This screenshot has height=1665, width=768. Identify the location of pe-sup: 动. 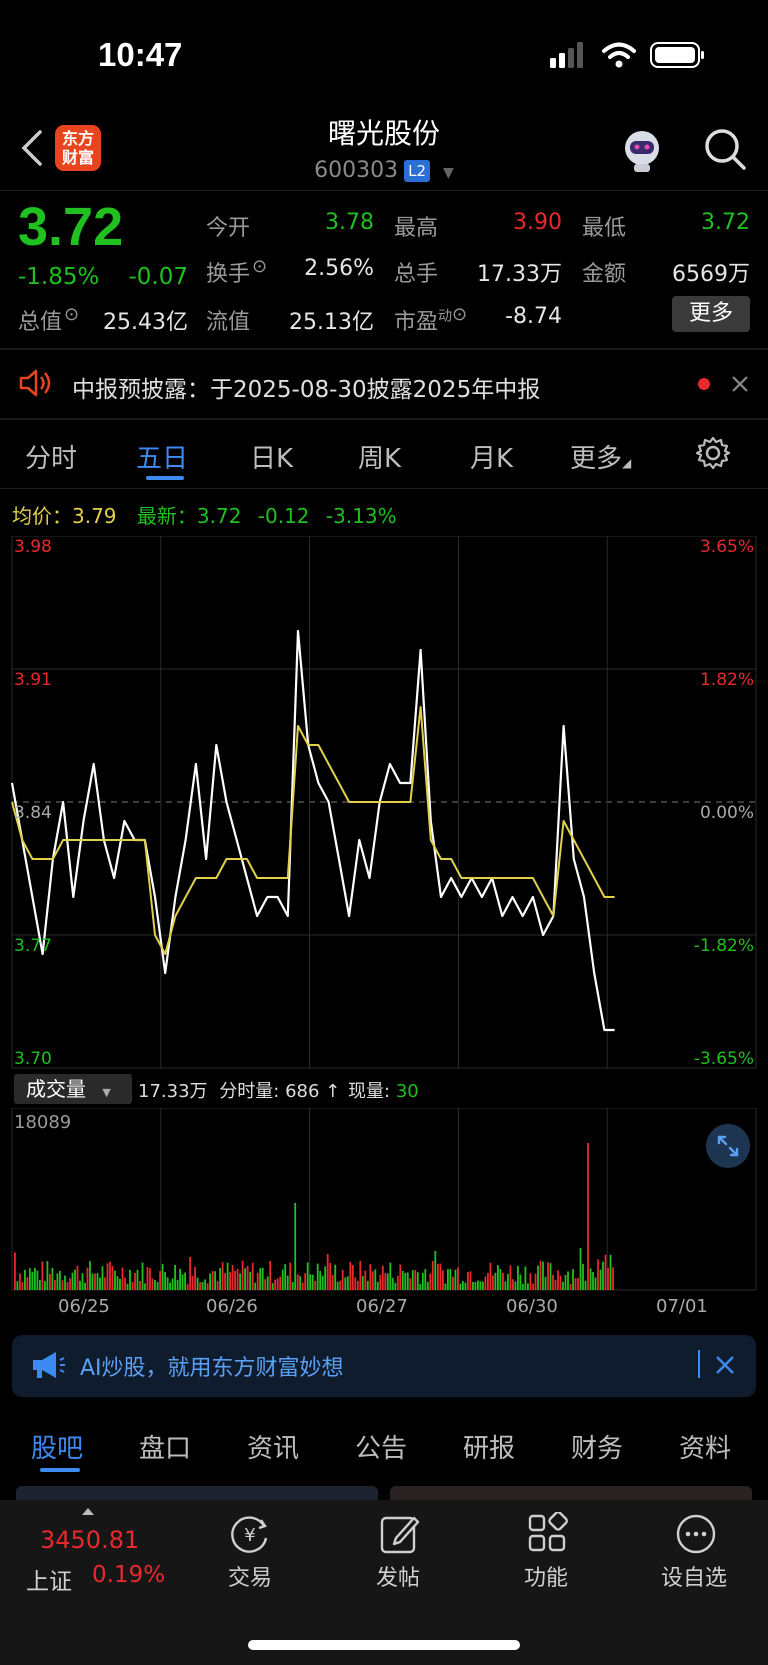
(445, 316).